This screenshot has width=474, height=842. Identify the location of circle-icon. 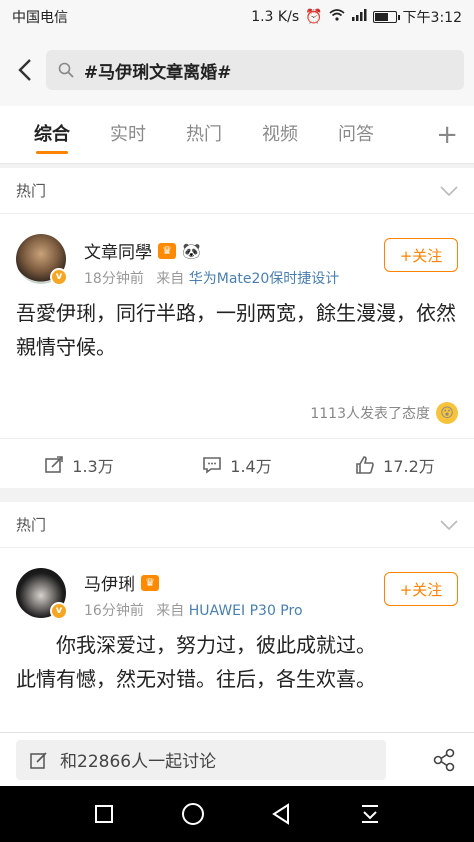
(192, 814).